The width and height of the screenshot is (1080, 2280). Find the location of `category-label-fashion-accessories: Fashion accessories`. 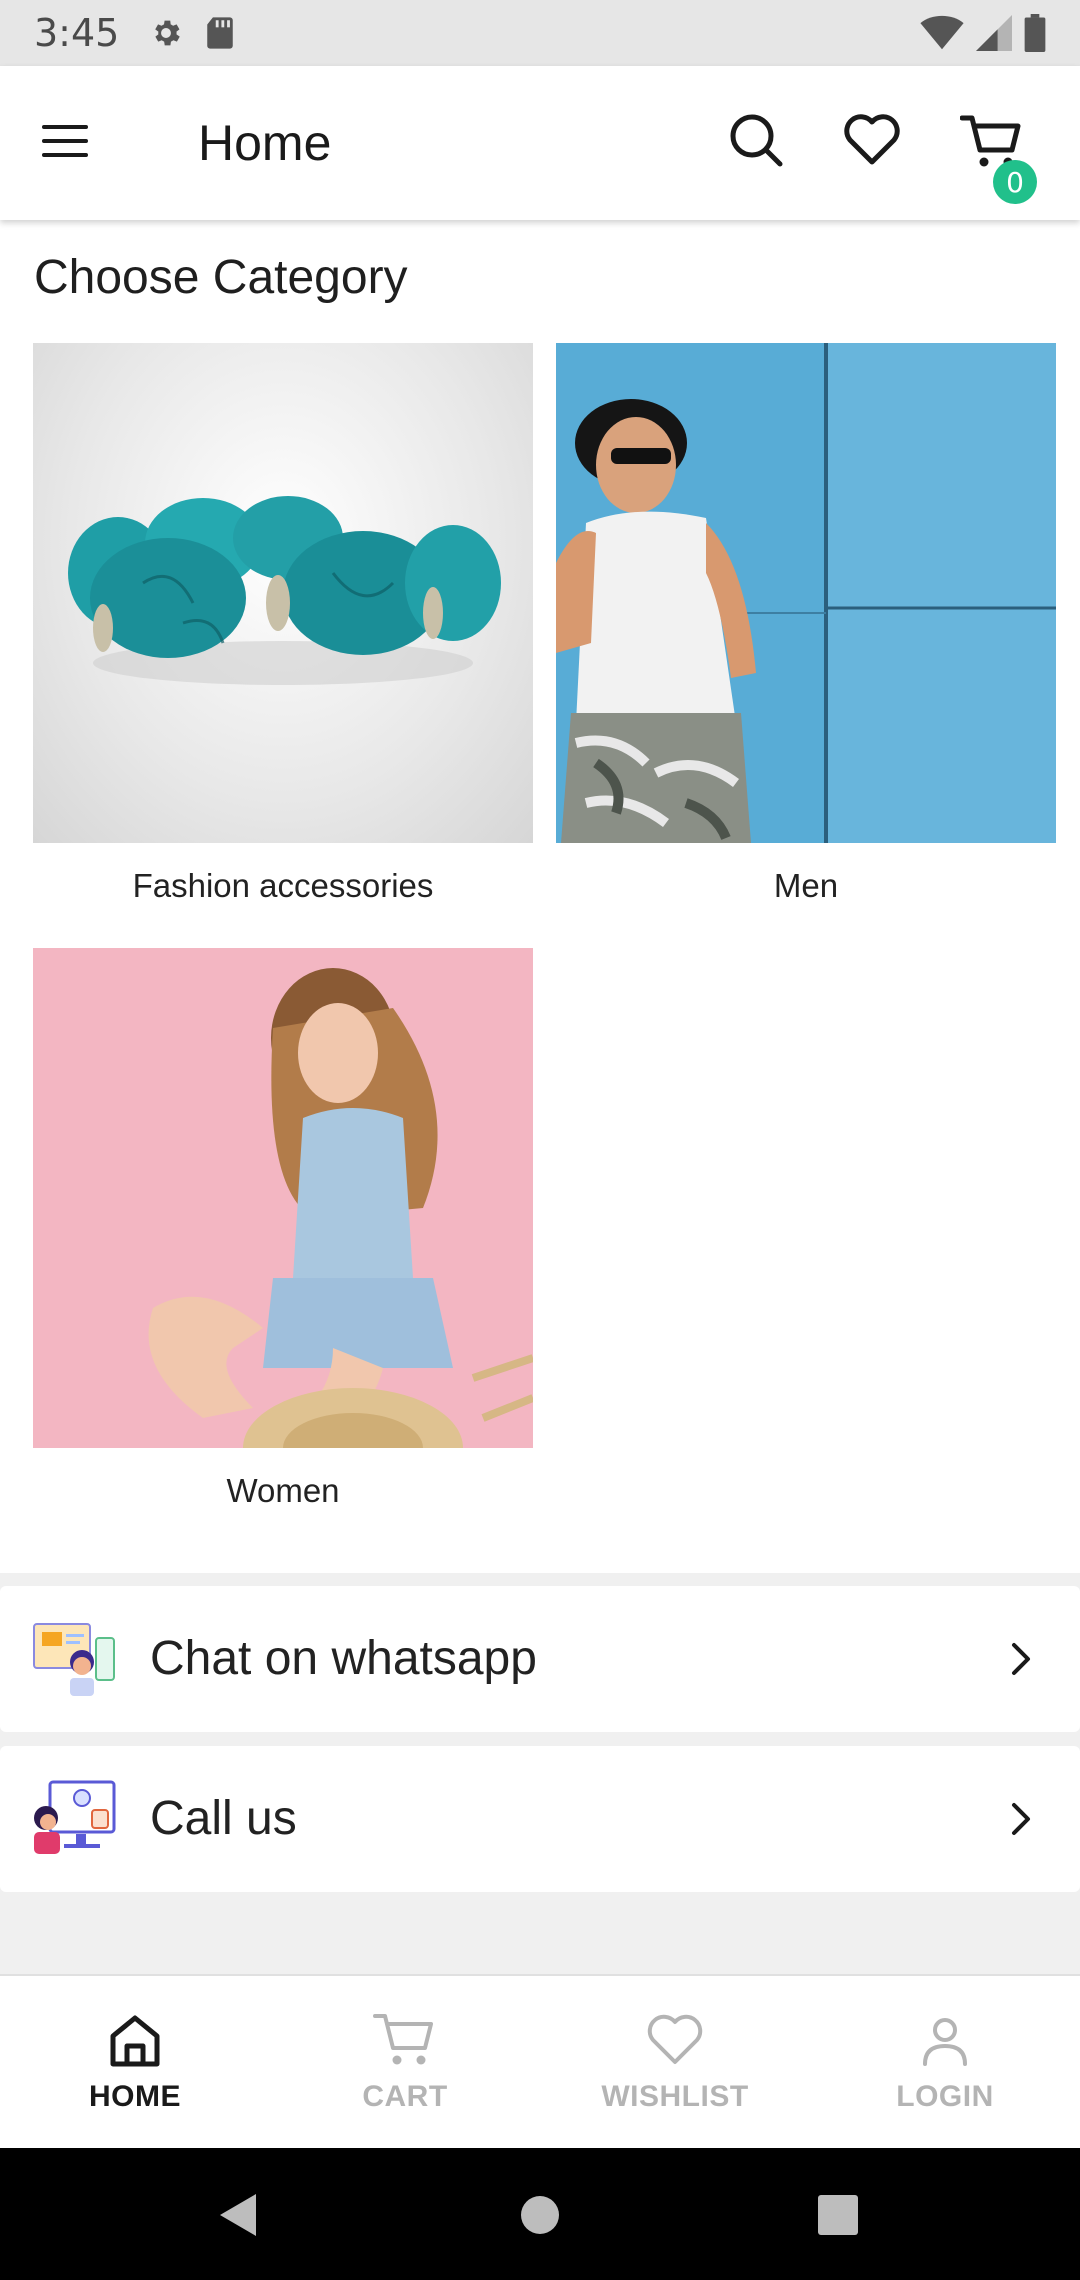

category-label-fashion-accessories: Fashion accessories is located at coordinates (283, 885).